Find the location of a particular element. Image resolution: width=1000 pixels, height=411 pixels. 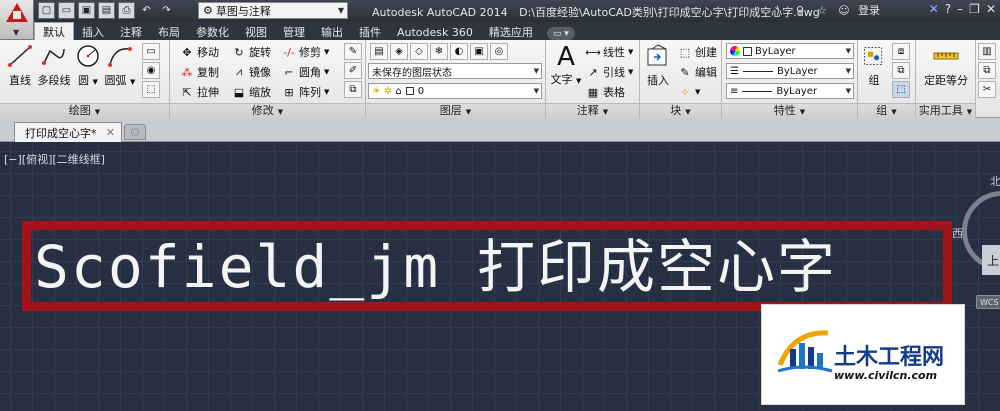

redo-icon: ↷ is located at coordinates (166, 10).